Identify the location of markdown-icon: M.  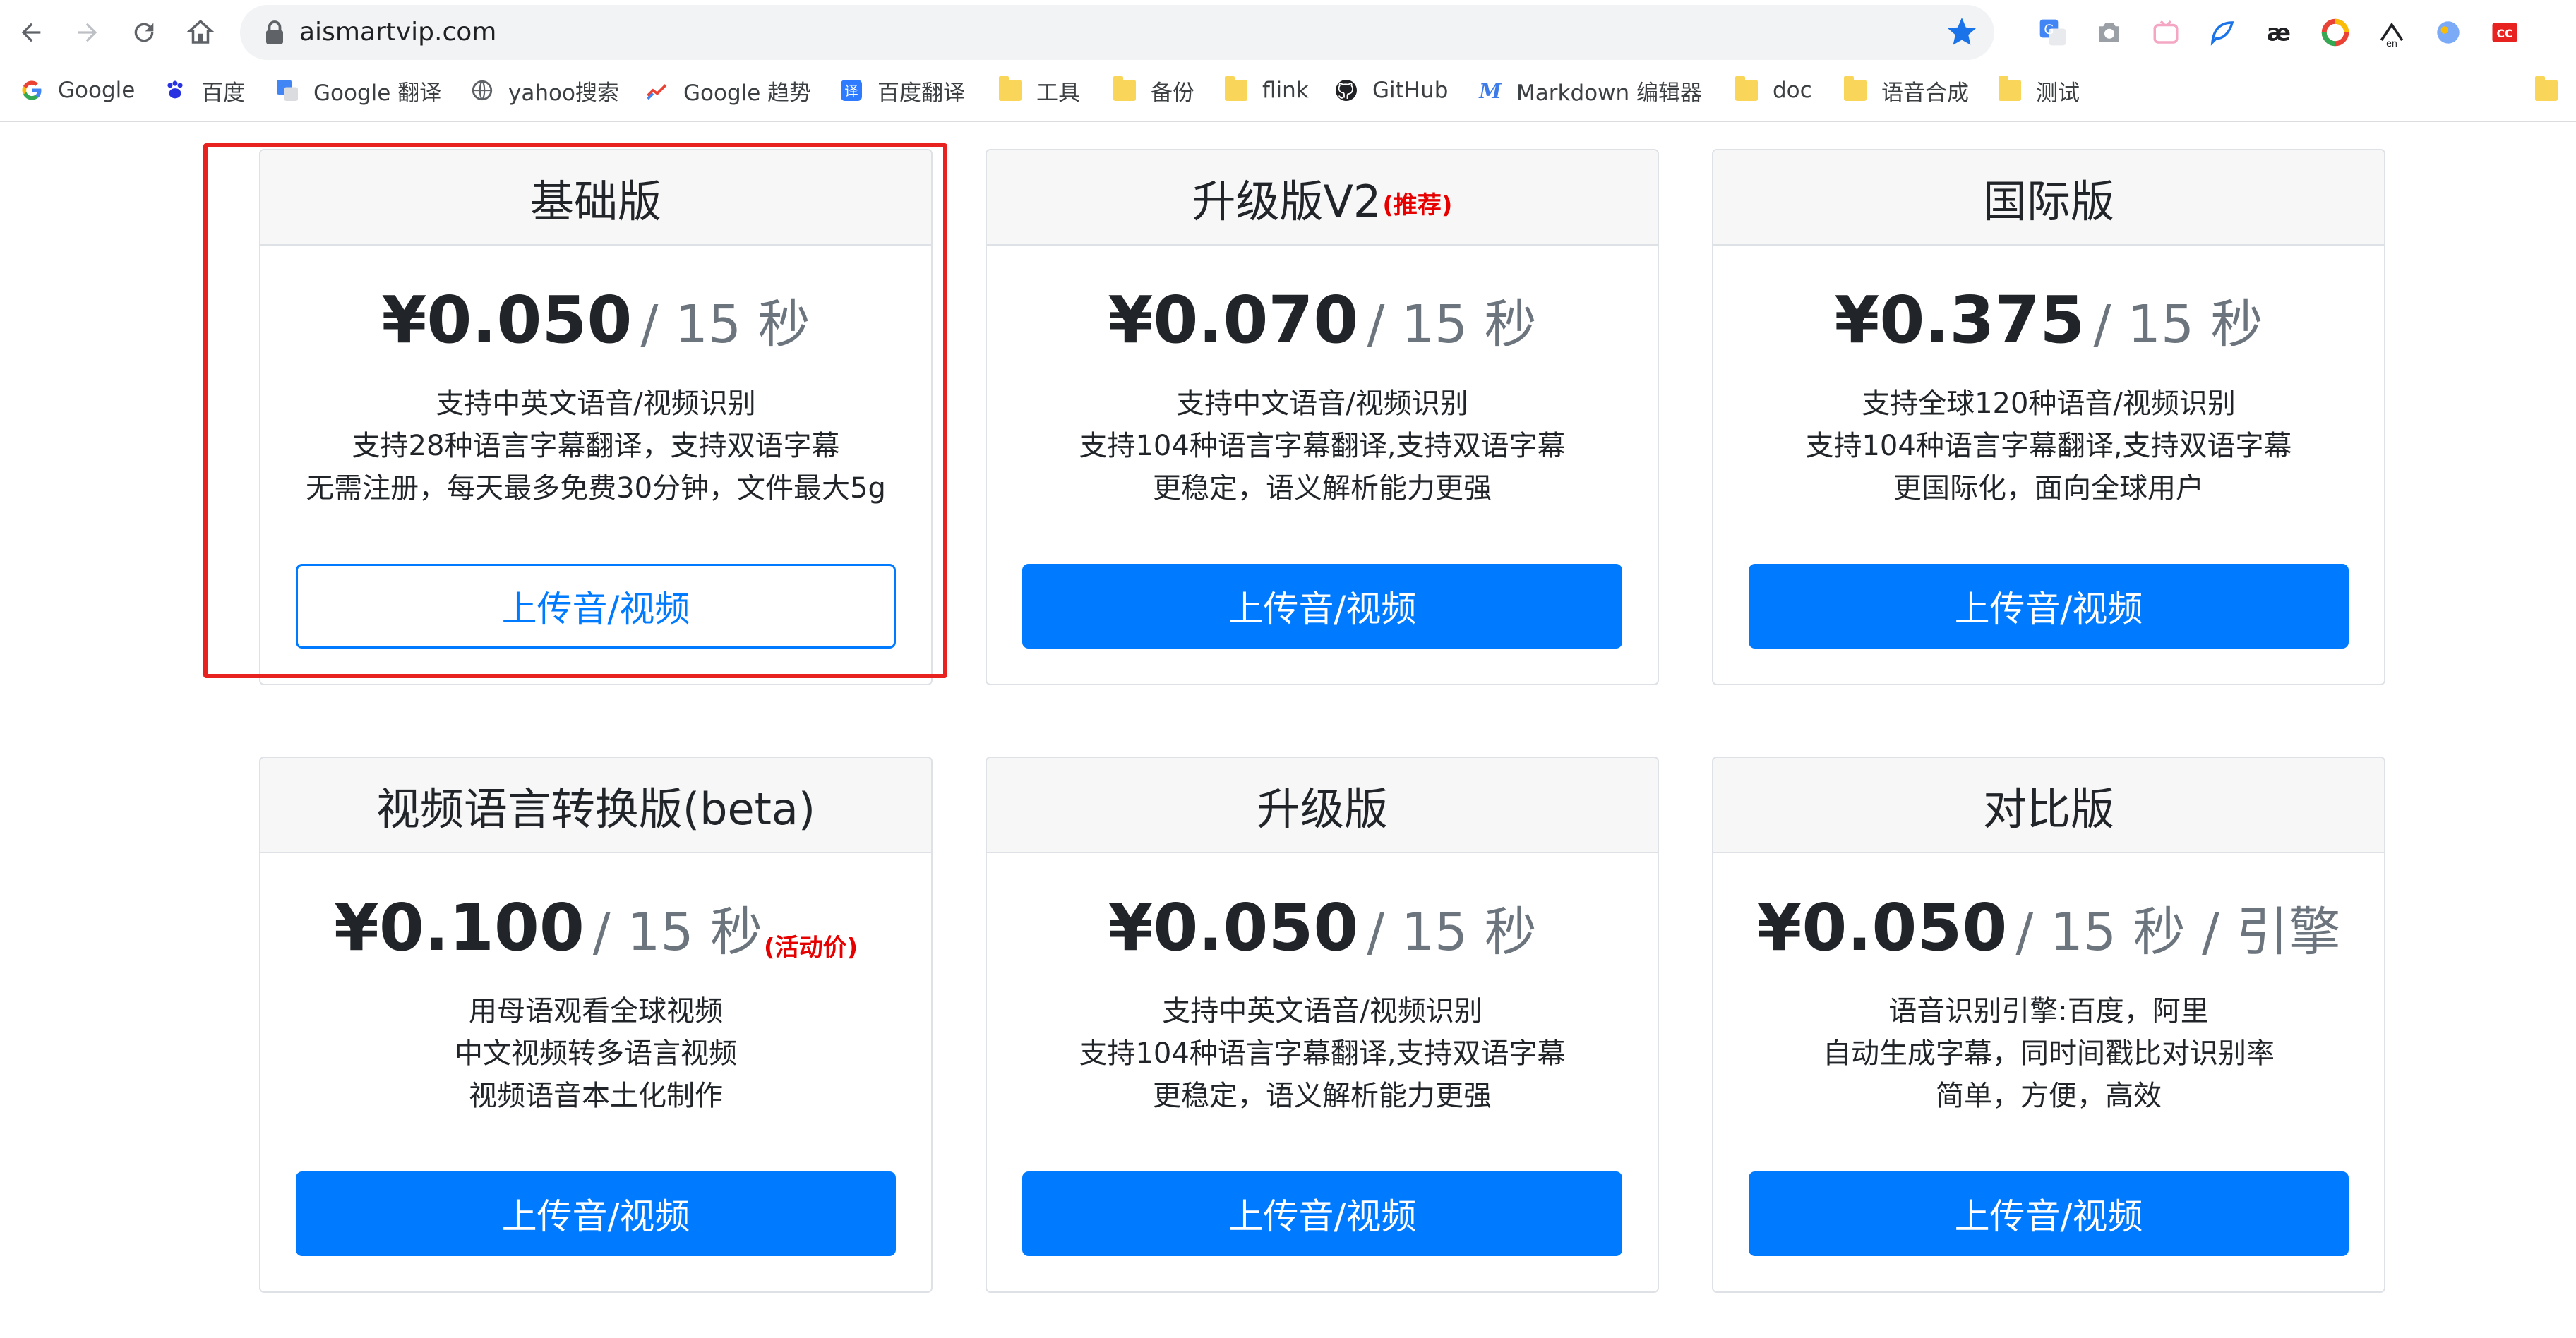
(1490, 90).